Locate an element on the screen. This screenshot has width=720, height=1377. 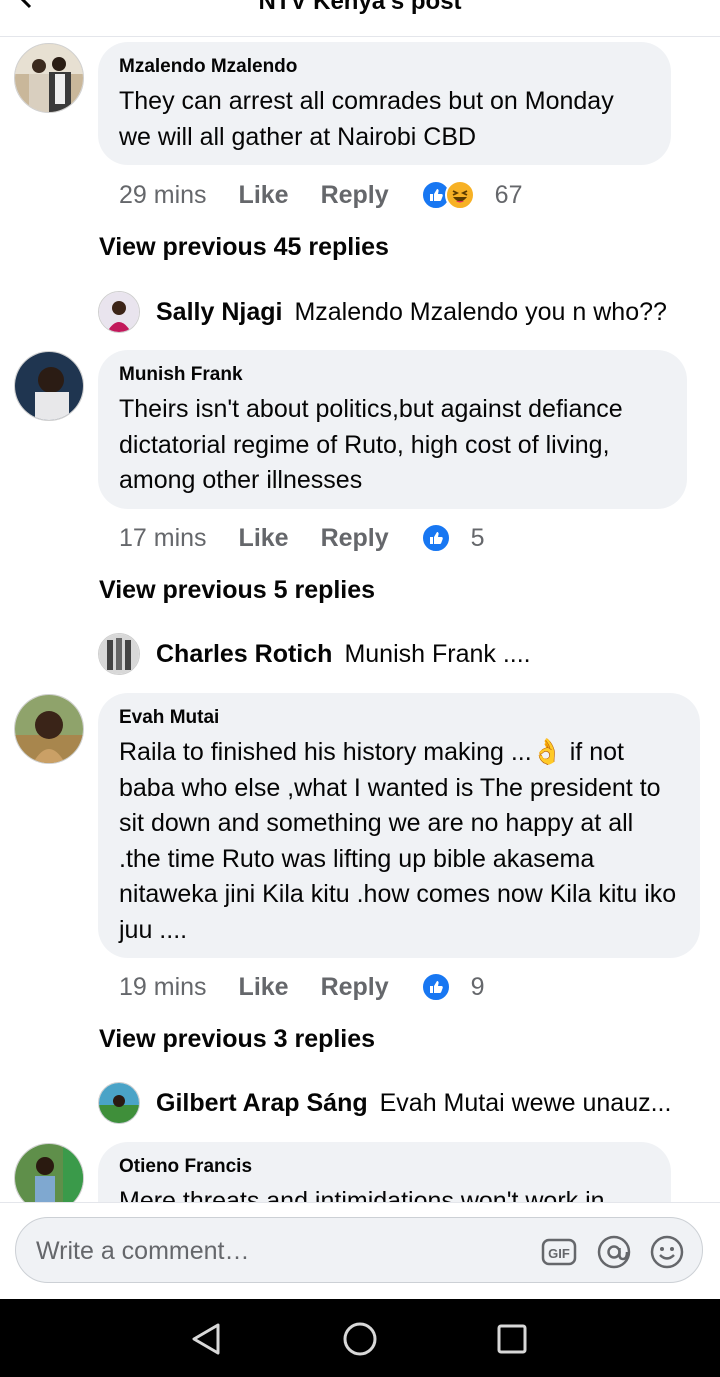
nav-home-icon is located at coordinates (360, 1339).